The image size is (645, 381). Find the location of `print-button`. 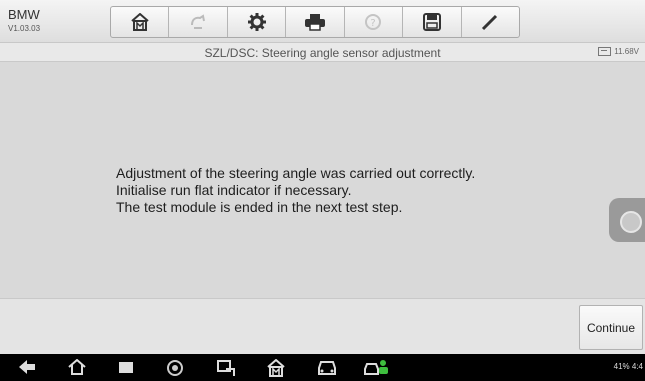

print-button is located at coordinates (315, 22).